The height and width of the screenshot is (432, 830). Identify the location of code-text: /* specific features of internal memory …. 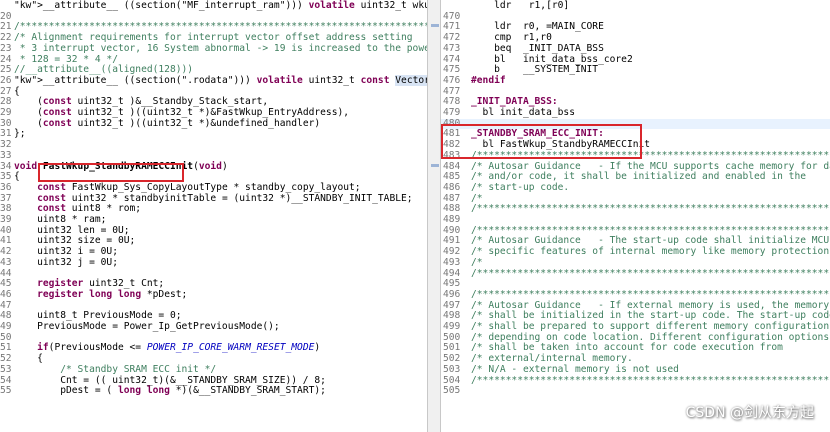
(650, 252).